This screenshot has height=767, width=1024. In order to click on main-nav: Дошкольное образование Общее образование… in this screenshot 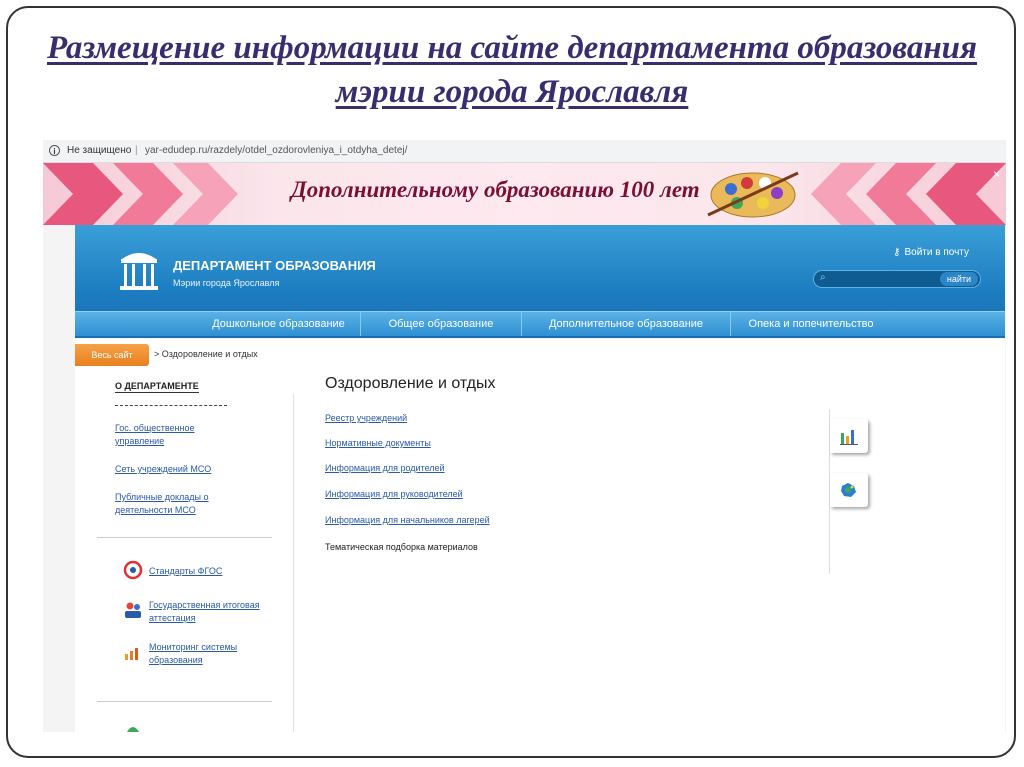, I will do `click(540, 323)`.